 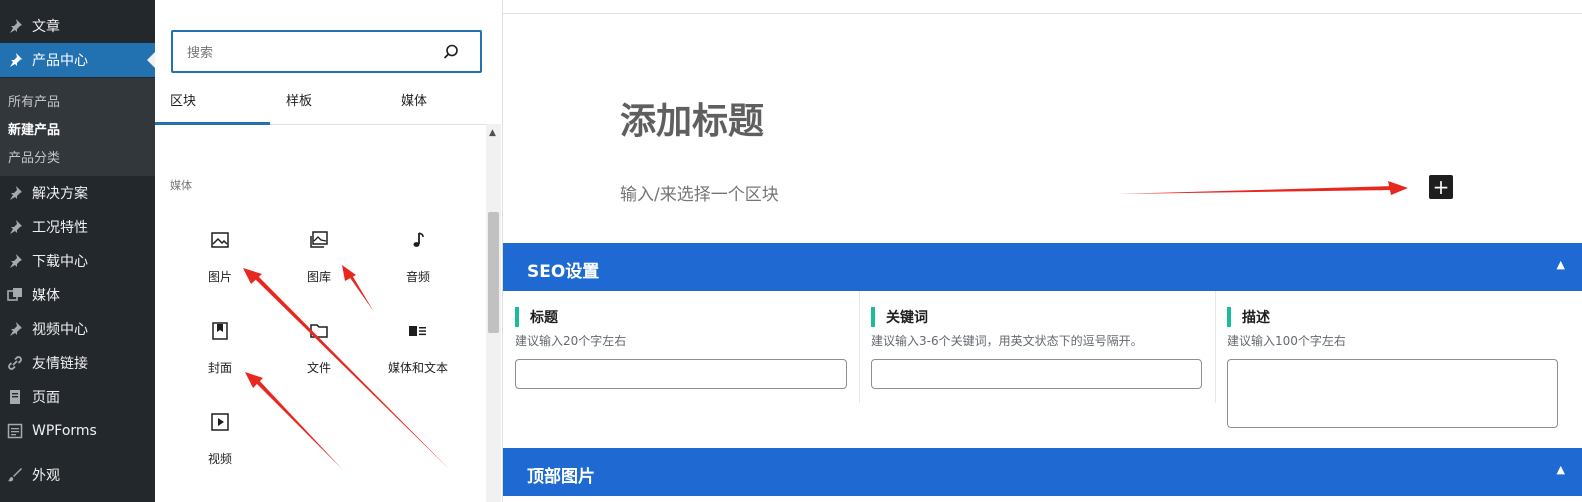 What do you see at coordinates (46, 296) in the screenshot?
I see `sidebar-item-label: 媒体` at bounding box center [46, 296].